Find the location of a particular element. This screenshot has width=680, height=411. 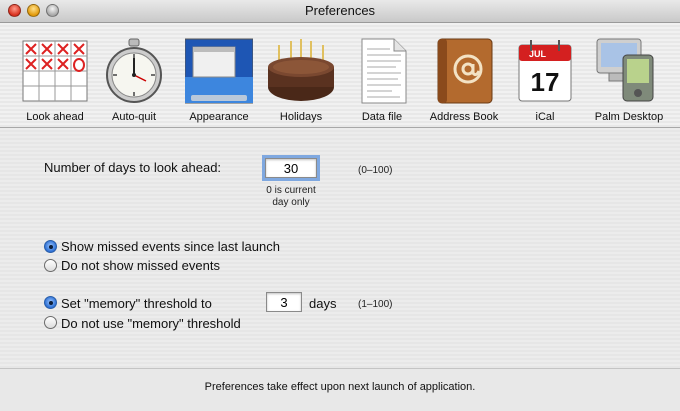

toolbar-item-address-book: Address Book is located at coordinates (464, 77).